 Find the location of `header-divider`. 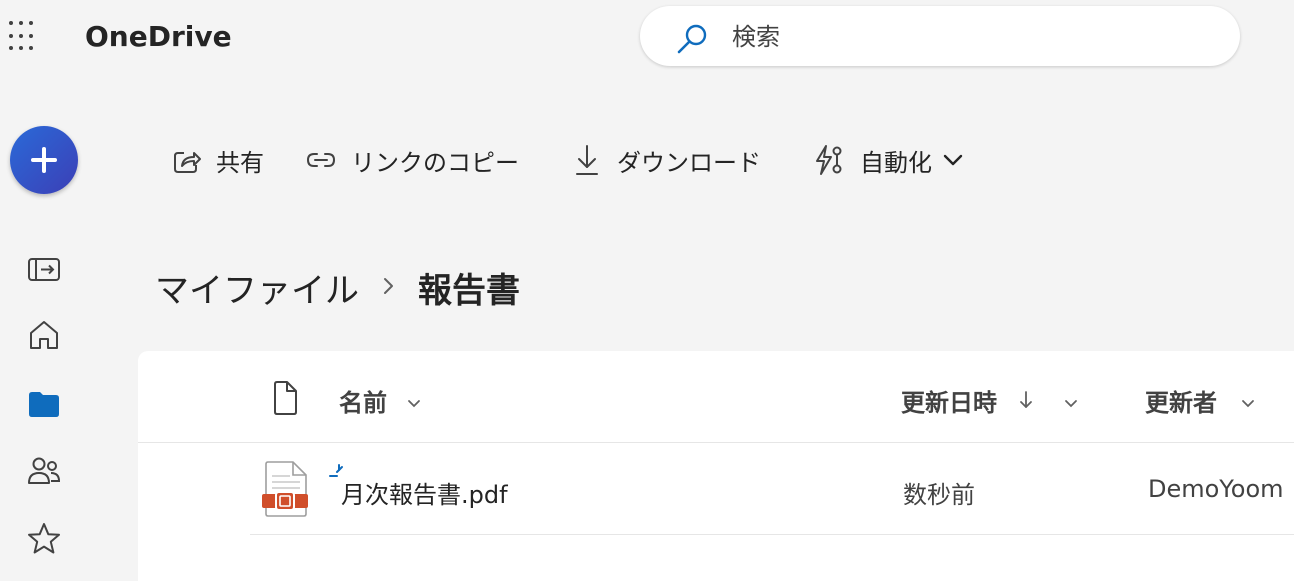

header-divider is located at coordinates (716, 442).